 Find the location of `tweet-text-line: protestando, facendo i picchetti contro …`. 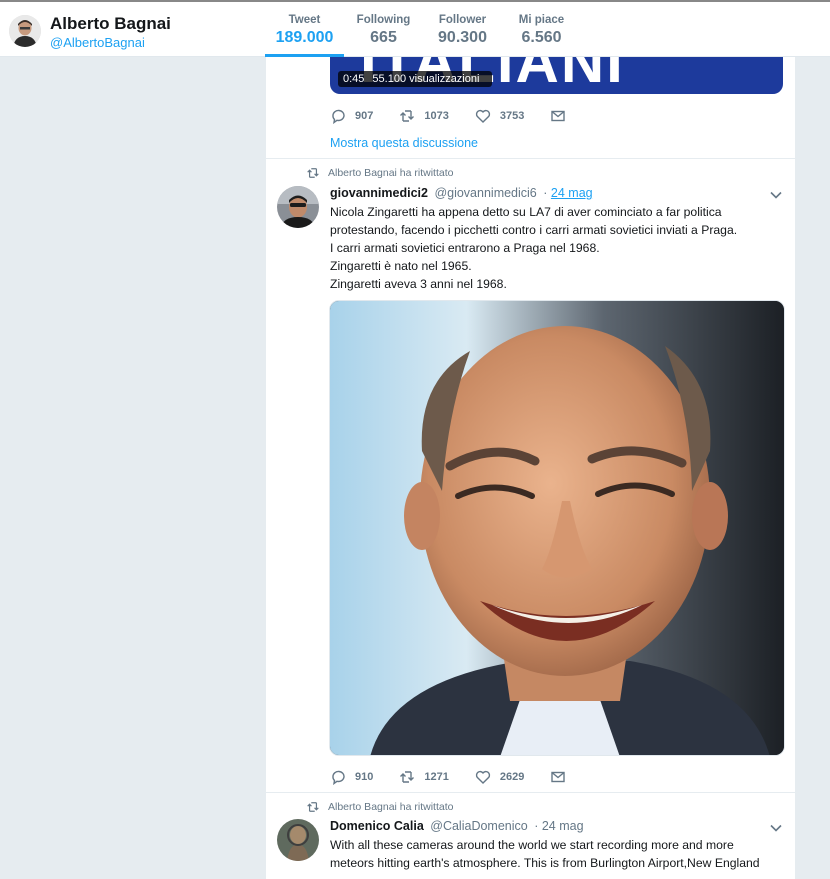

tweet-text-line: protestando, facendo i picchetti contro … is located at coordinates (534, 230).